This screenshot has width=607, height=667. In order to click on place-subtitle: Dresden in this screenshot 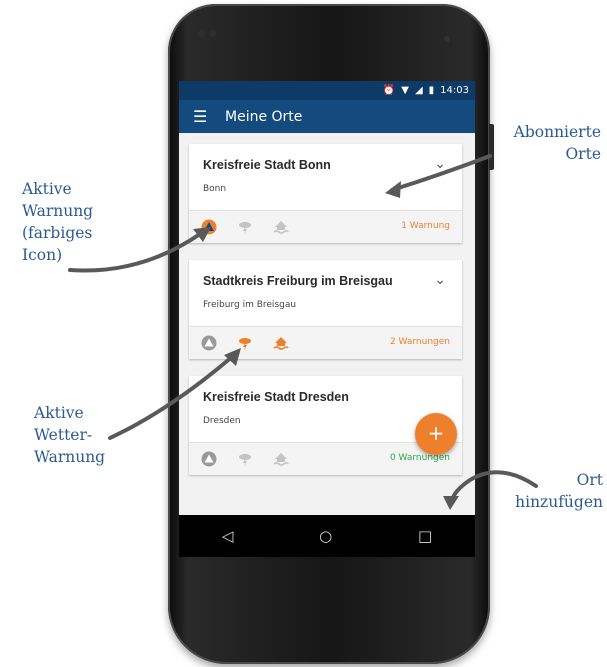, I will do `click(222, 421)`.